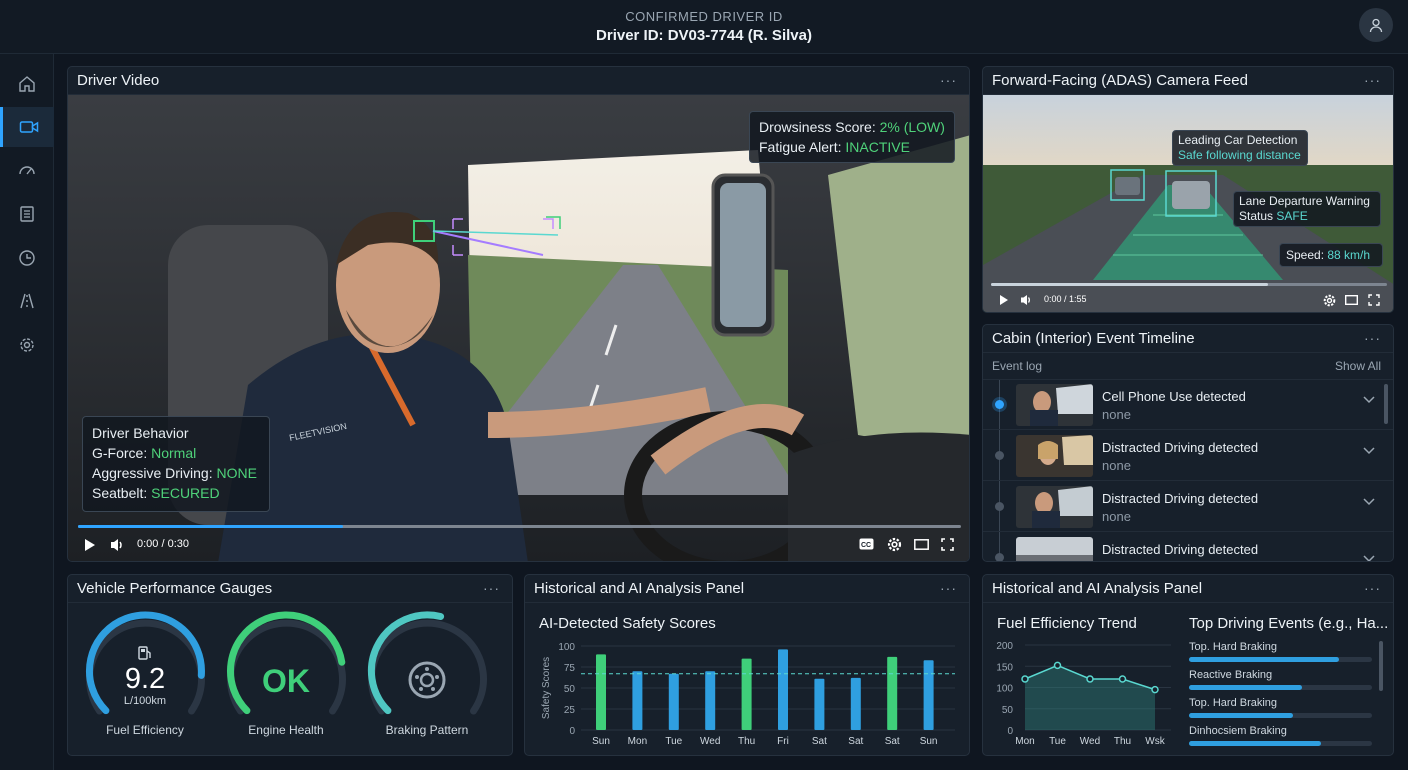 The width and height of the screenshot is (1408, 770). What do you see at coordinates (1358, 366) in the screenshot?
I see `show-all-link: Show All` at bounding box center [1358, 366].